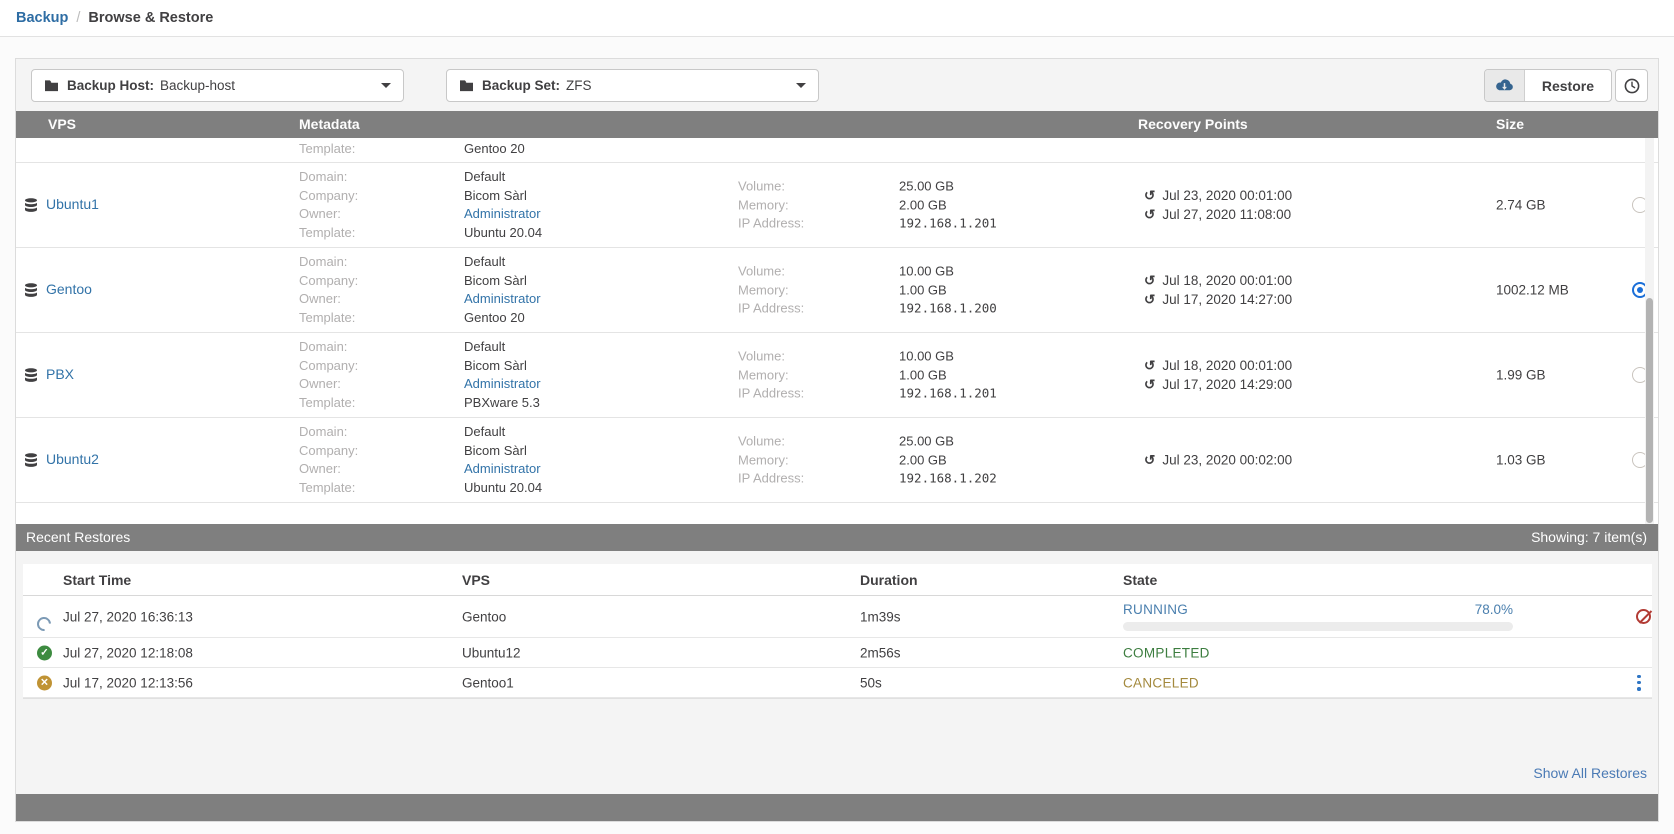 Image resolution: width=1674 pixels, height=834 pixels. What do you see at coordinates (72, 459) in the screenshot?
I see `vps-name-link: Ubuntu2` at bounding box center [72, 459].